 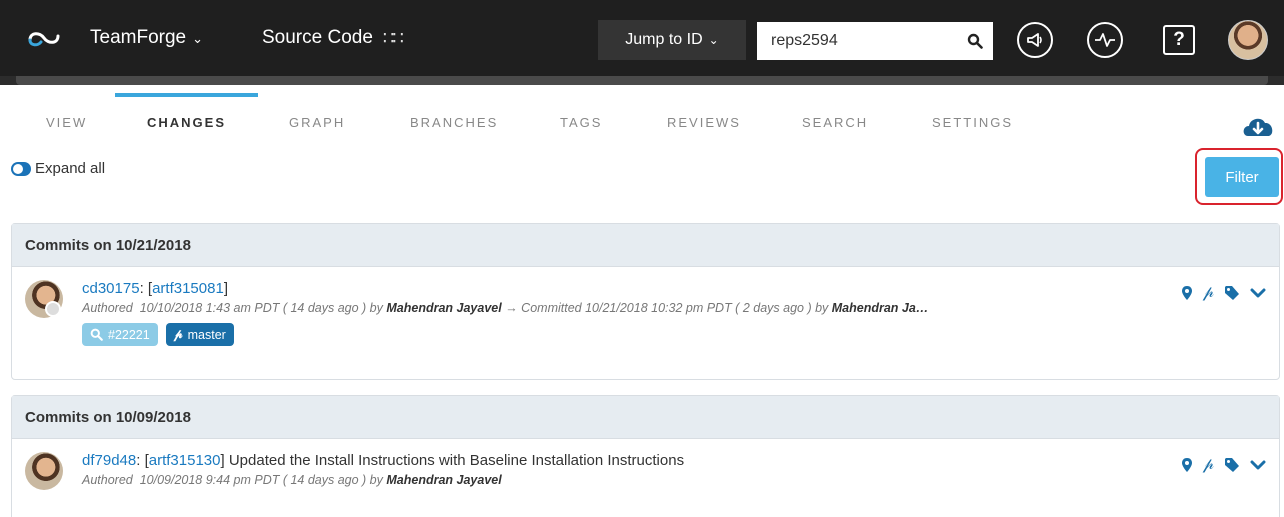 I want to click on id-search-input, so click(x=857, y=41).